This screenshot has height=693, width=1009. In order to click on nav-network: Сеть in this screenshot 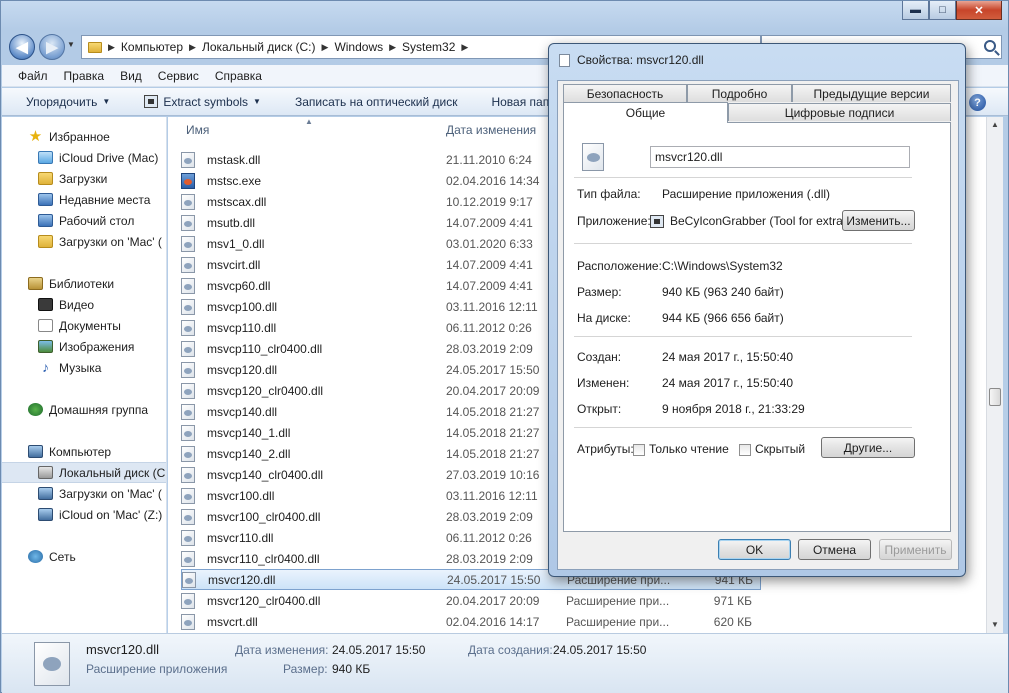, I will do `click(84, 556)`.